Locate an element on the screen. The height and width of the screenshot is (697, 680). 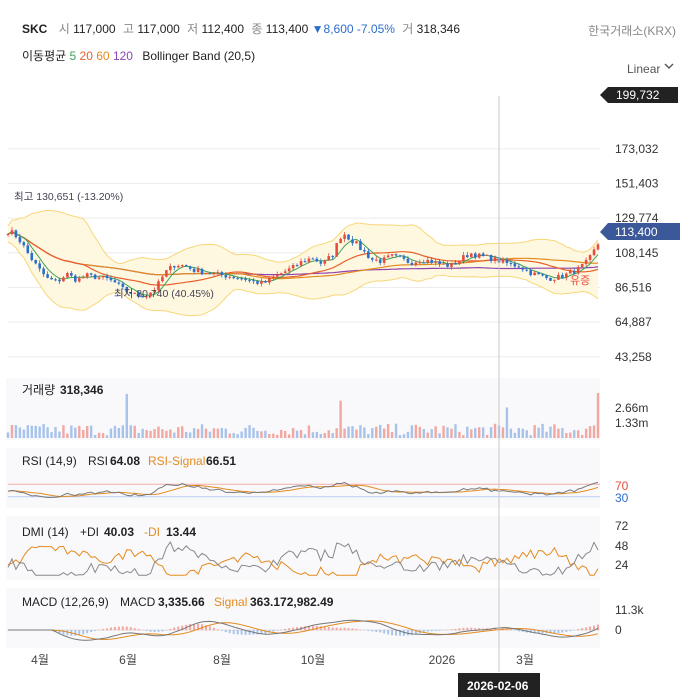
dmi-minus-value: 13.44 is located at coordinates (181, 532).